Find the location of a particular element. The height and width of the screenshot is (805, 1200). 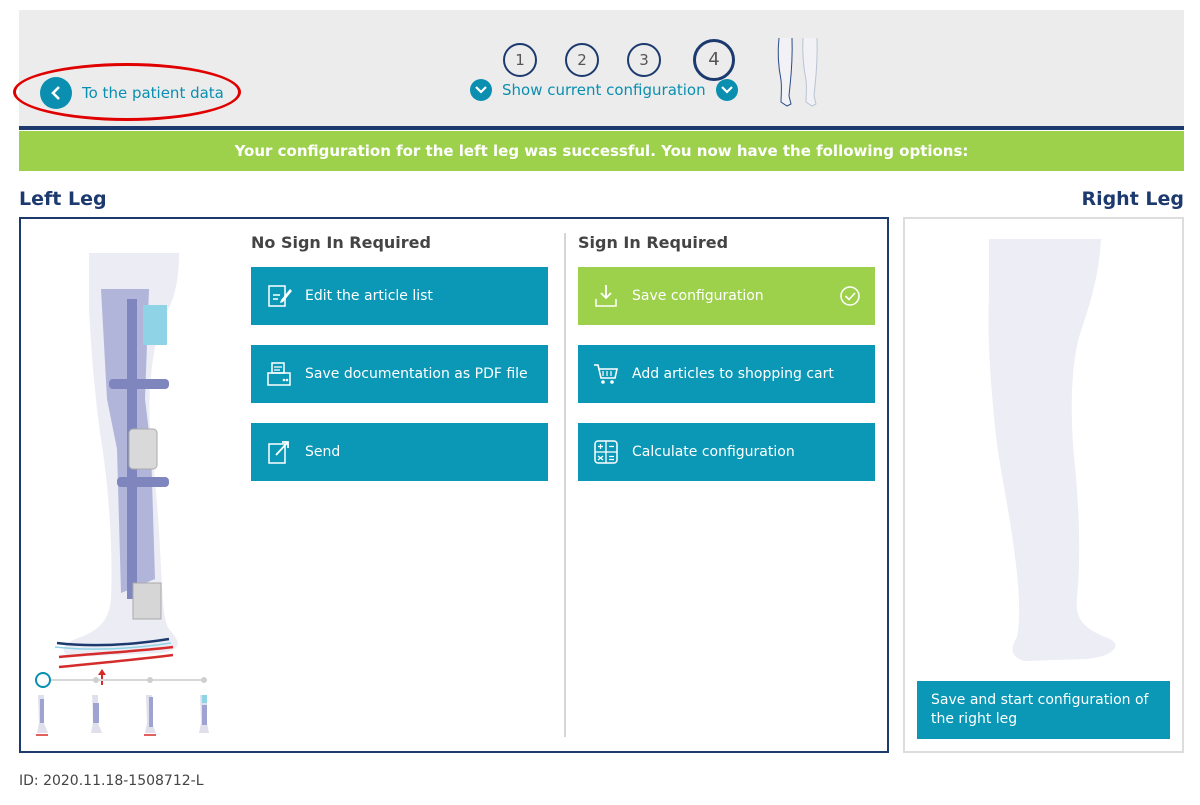

add-to-cart-button: Add articles to shopping cart is located at coordinates (726, 374).